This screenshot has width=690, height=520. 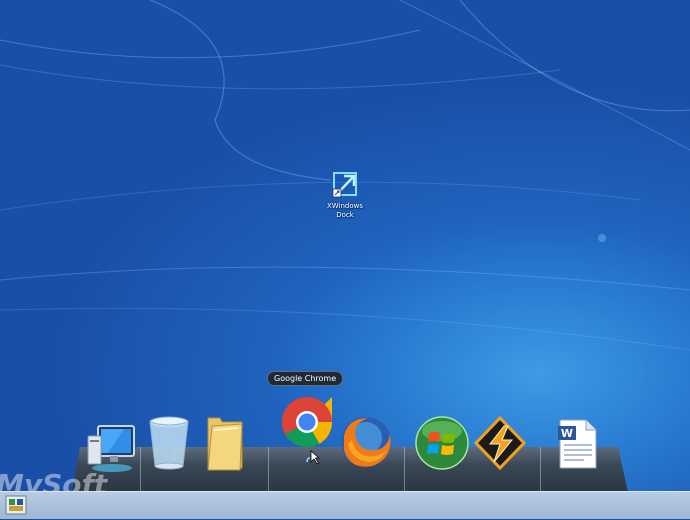 I want to click on taskbar, so click(x=345, y=505).